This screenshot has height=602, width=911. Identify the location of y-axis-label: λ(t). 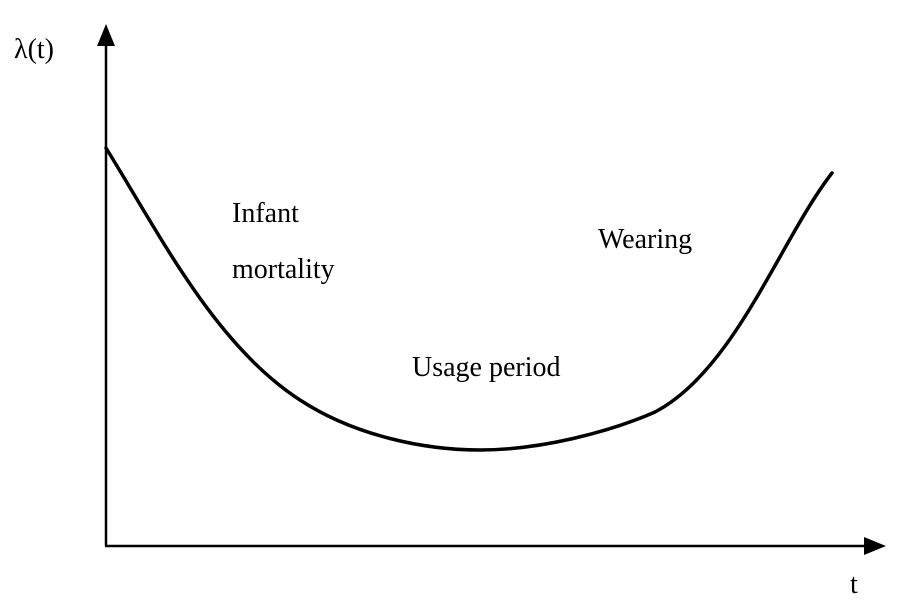
(34, 49).